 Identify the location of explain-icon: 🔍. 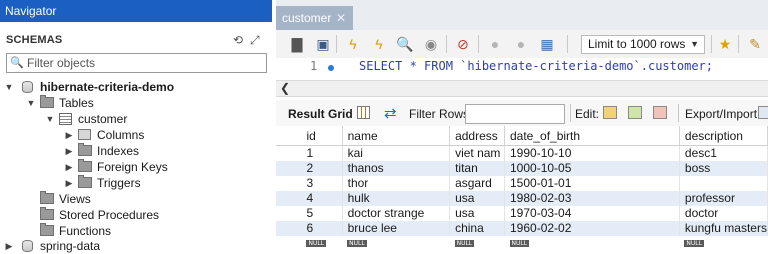
(405, 44).